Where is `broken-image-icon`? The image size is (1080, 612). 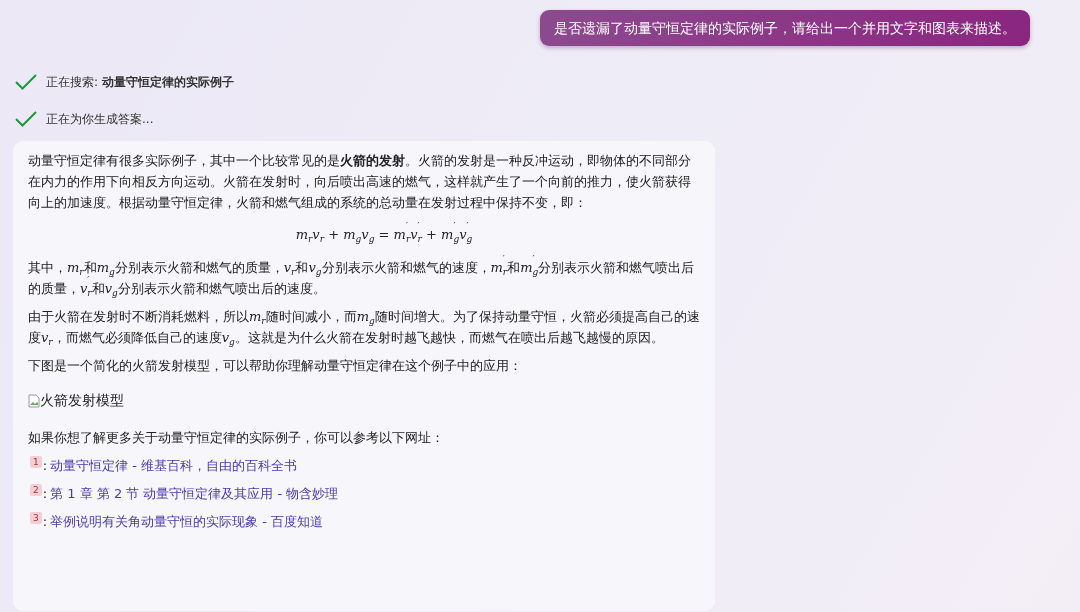 broken-image-icon is located at coordinates (34, 400).